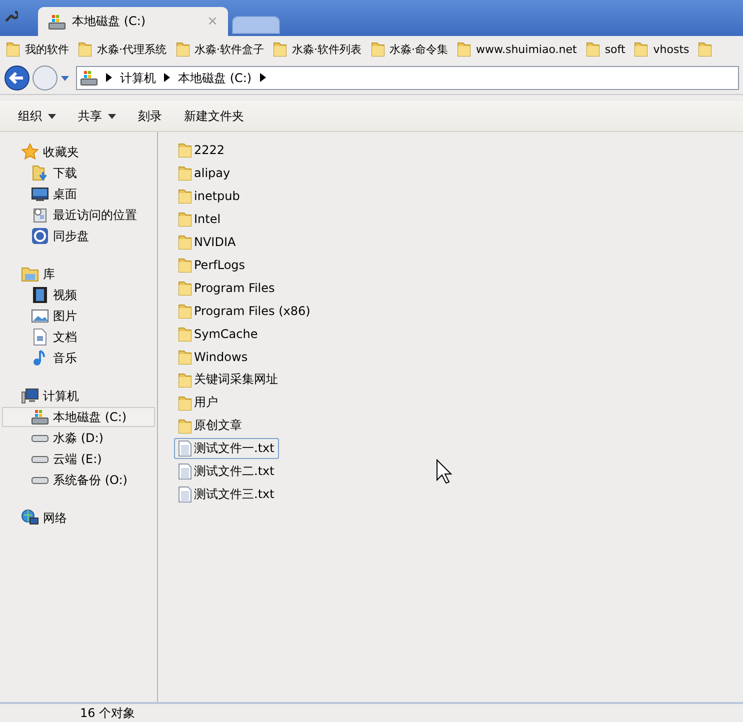  What do you see at coordinates (215, 78) in the screenshot?
I see `breadcrumb: 本地磁盘 (C:)` at bounding box center [215, 78].